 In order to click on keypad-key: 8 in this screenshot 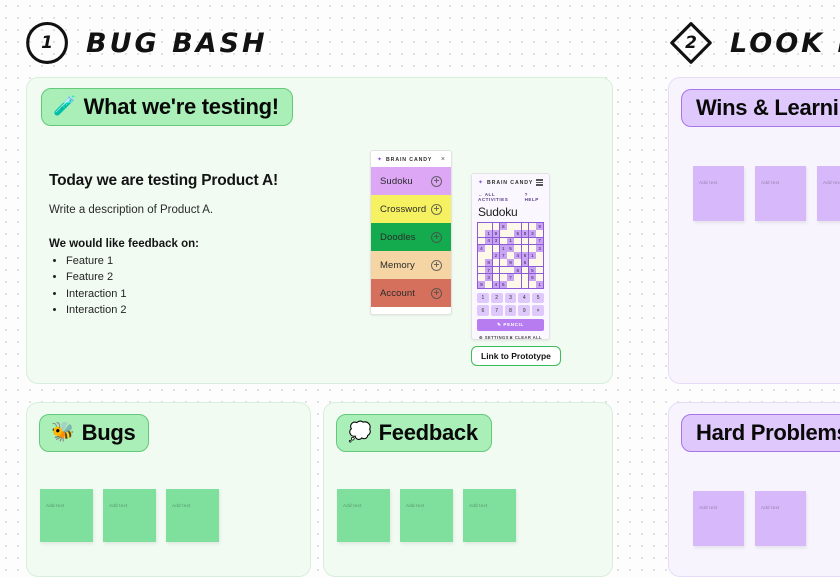, I will do `click(510, 310)`.